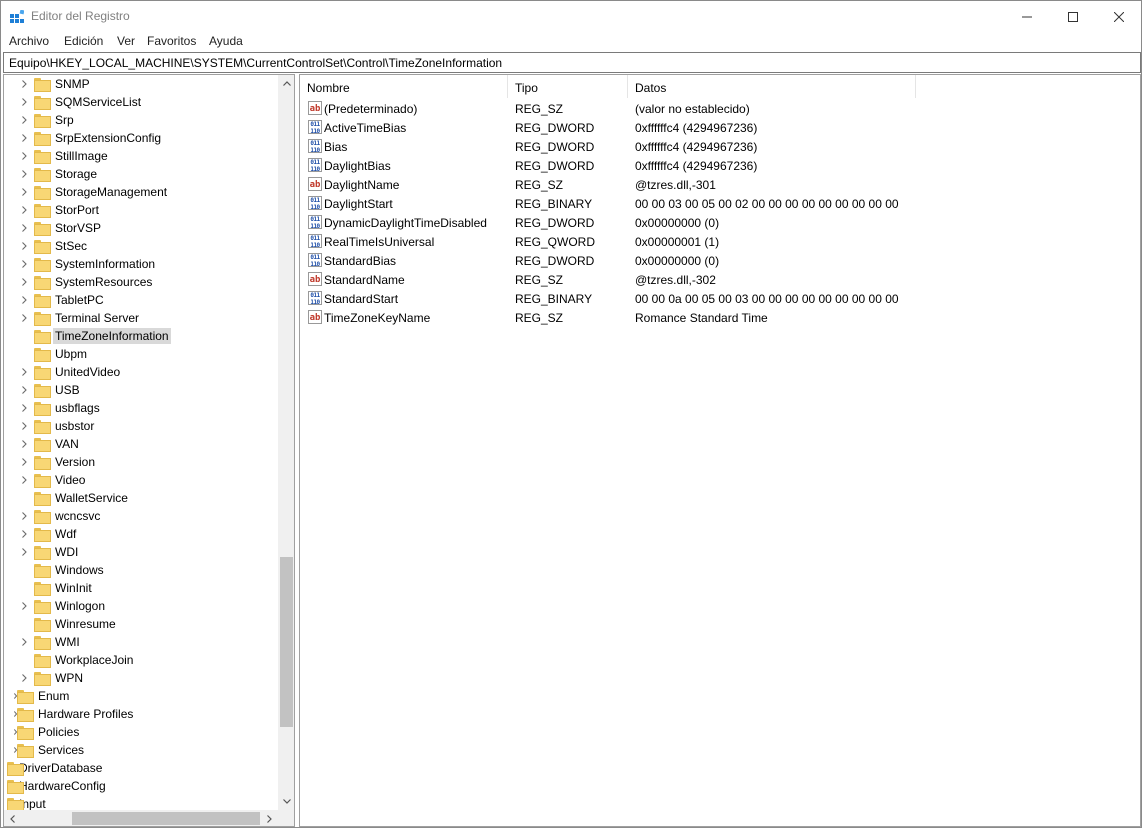 This screenshot has width=1142, height=828. Describe the element at coordinates (54, 246) in the screenshot. I see `tree-item: StSec` at that location.